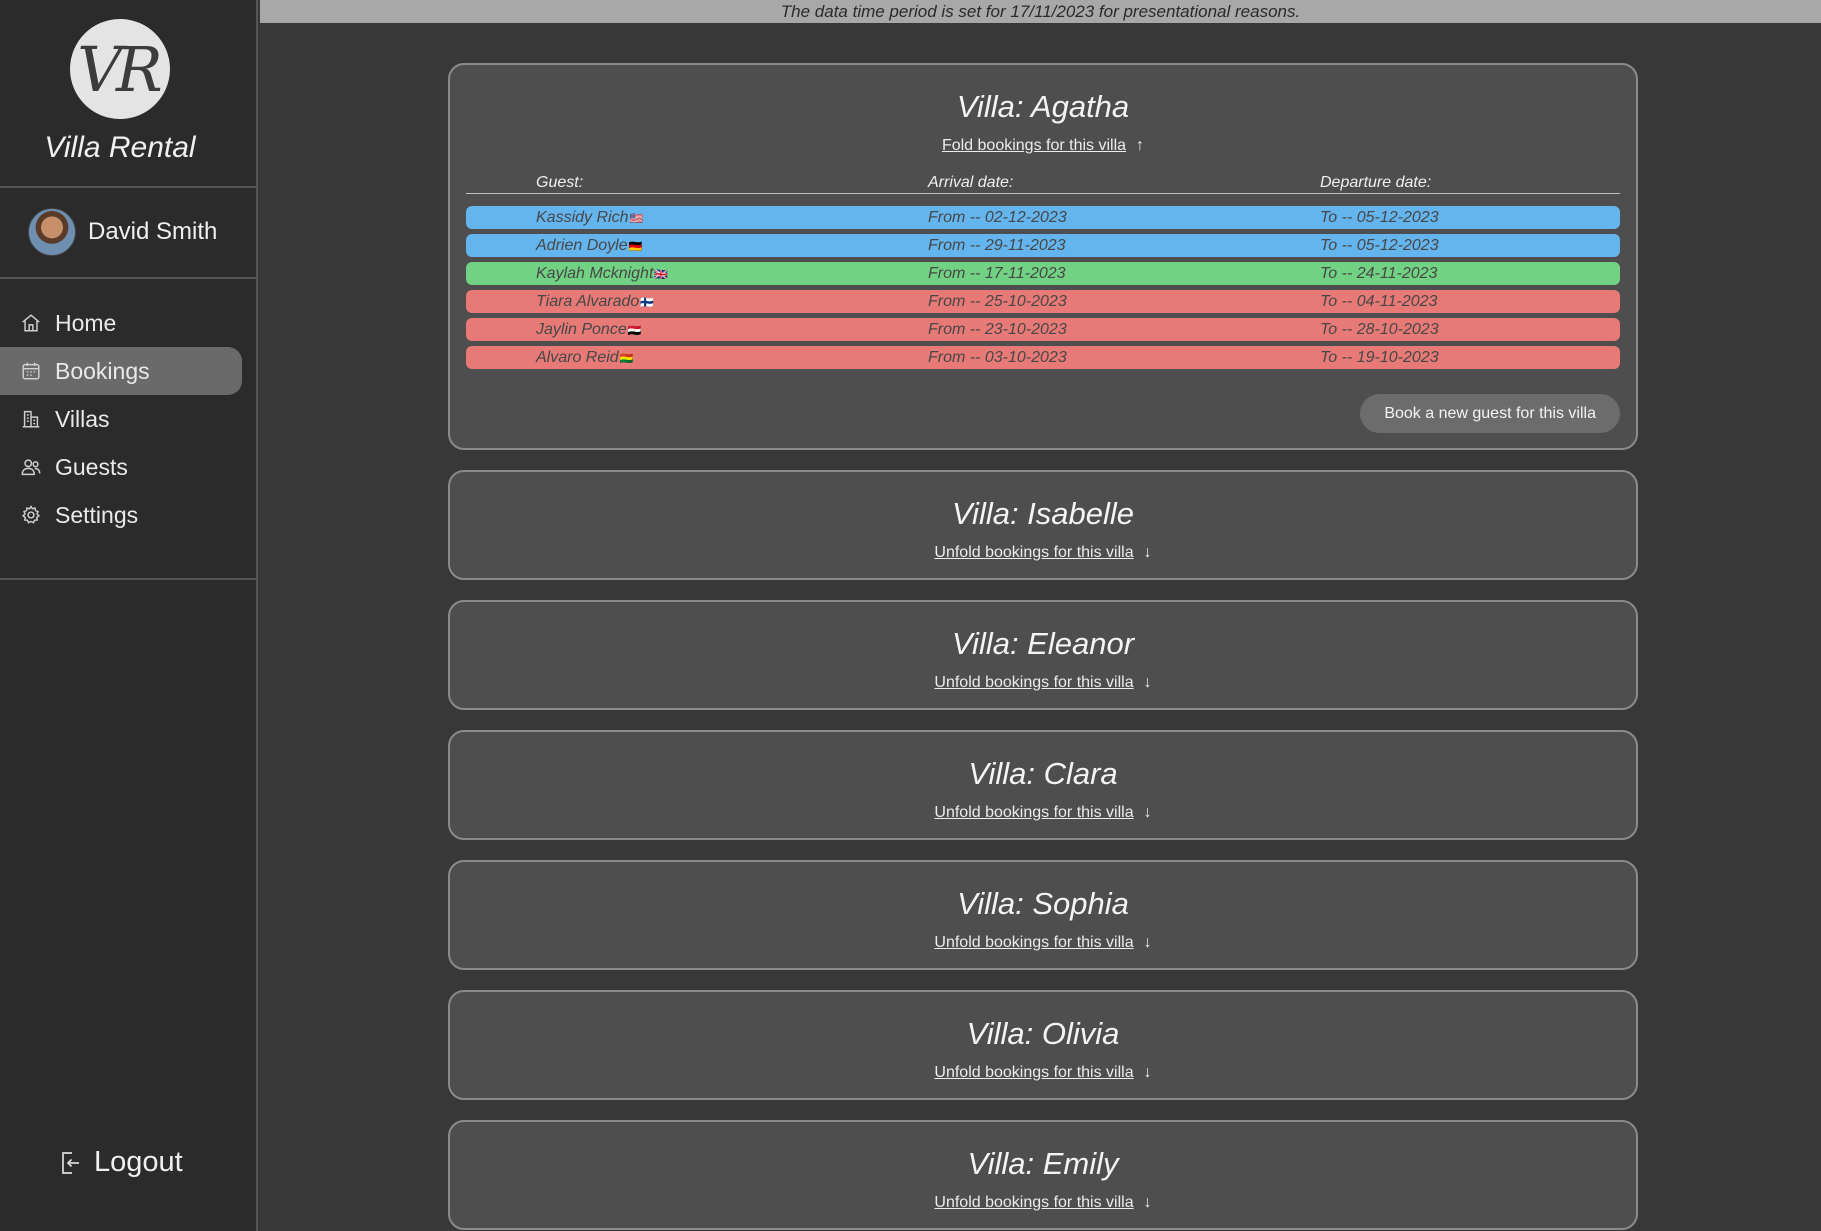 This screenshot has width=1821, height=1231. Describe the element at coordinates (1043, 513) in the screenshot. I see `villa-name: Villa: Isabelle` at that location.